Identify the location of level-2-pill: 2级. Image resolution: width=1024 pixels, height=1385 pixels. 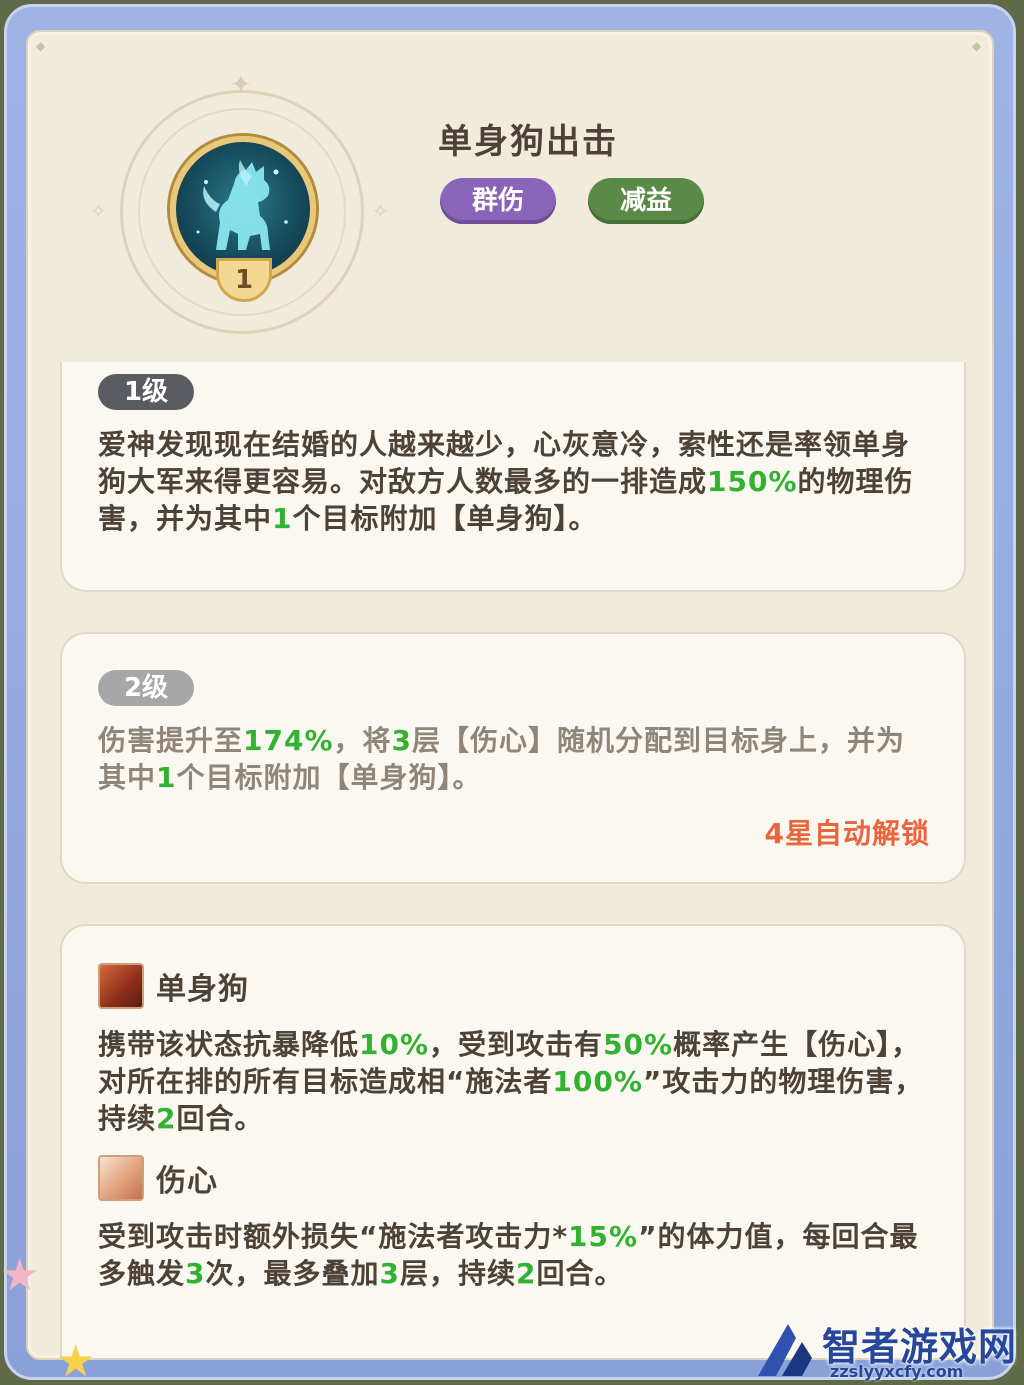
(146, 688).